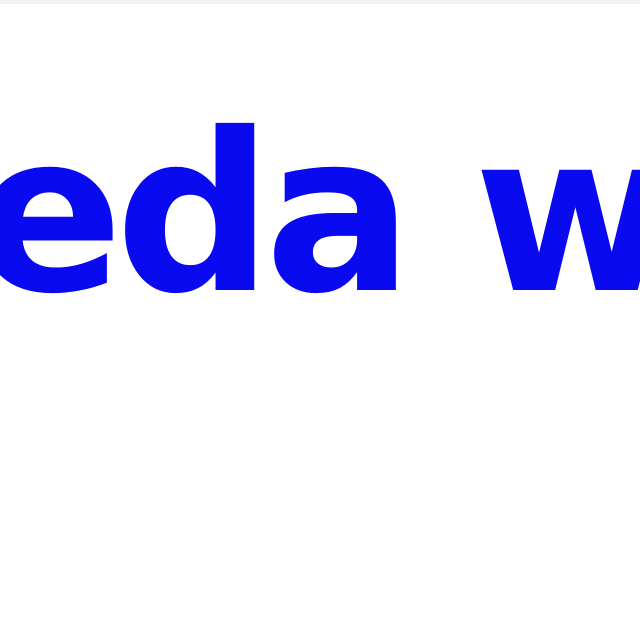 The image size is (640, 640). I want to click on top-divider, so click(320, 2).